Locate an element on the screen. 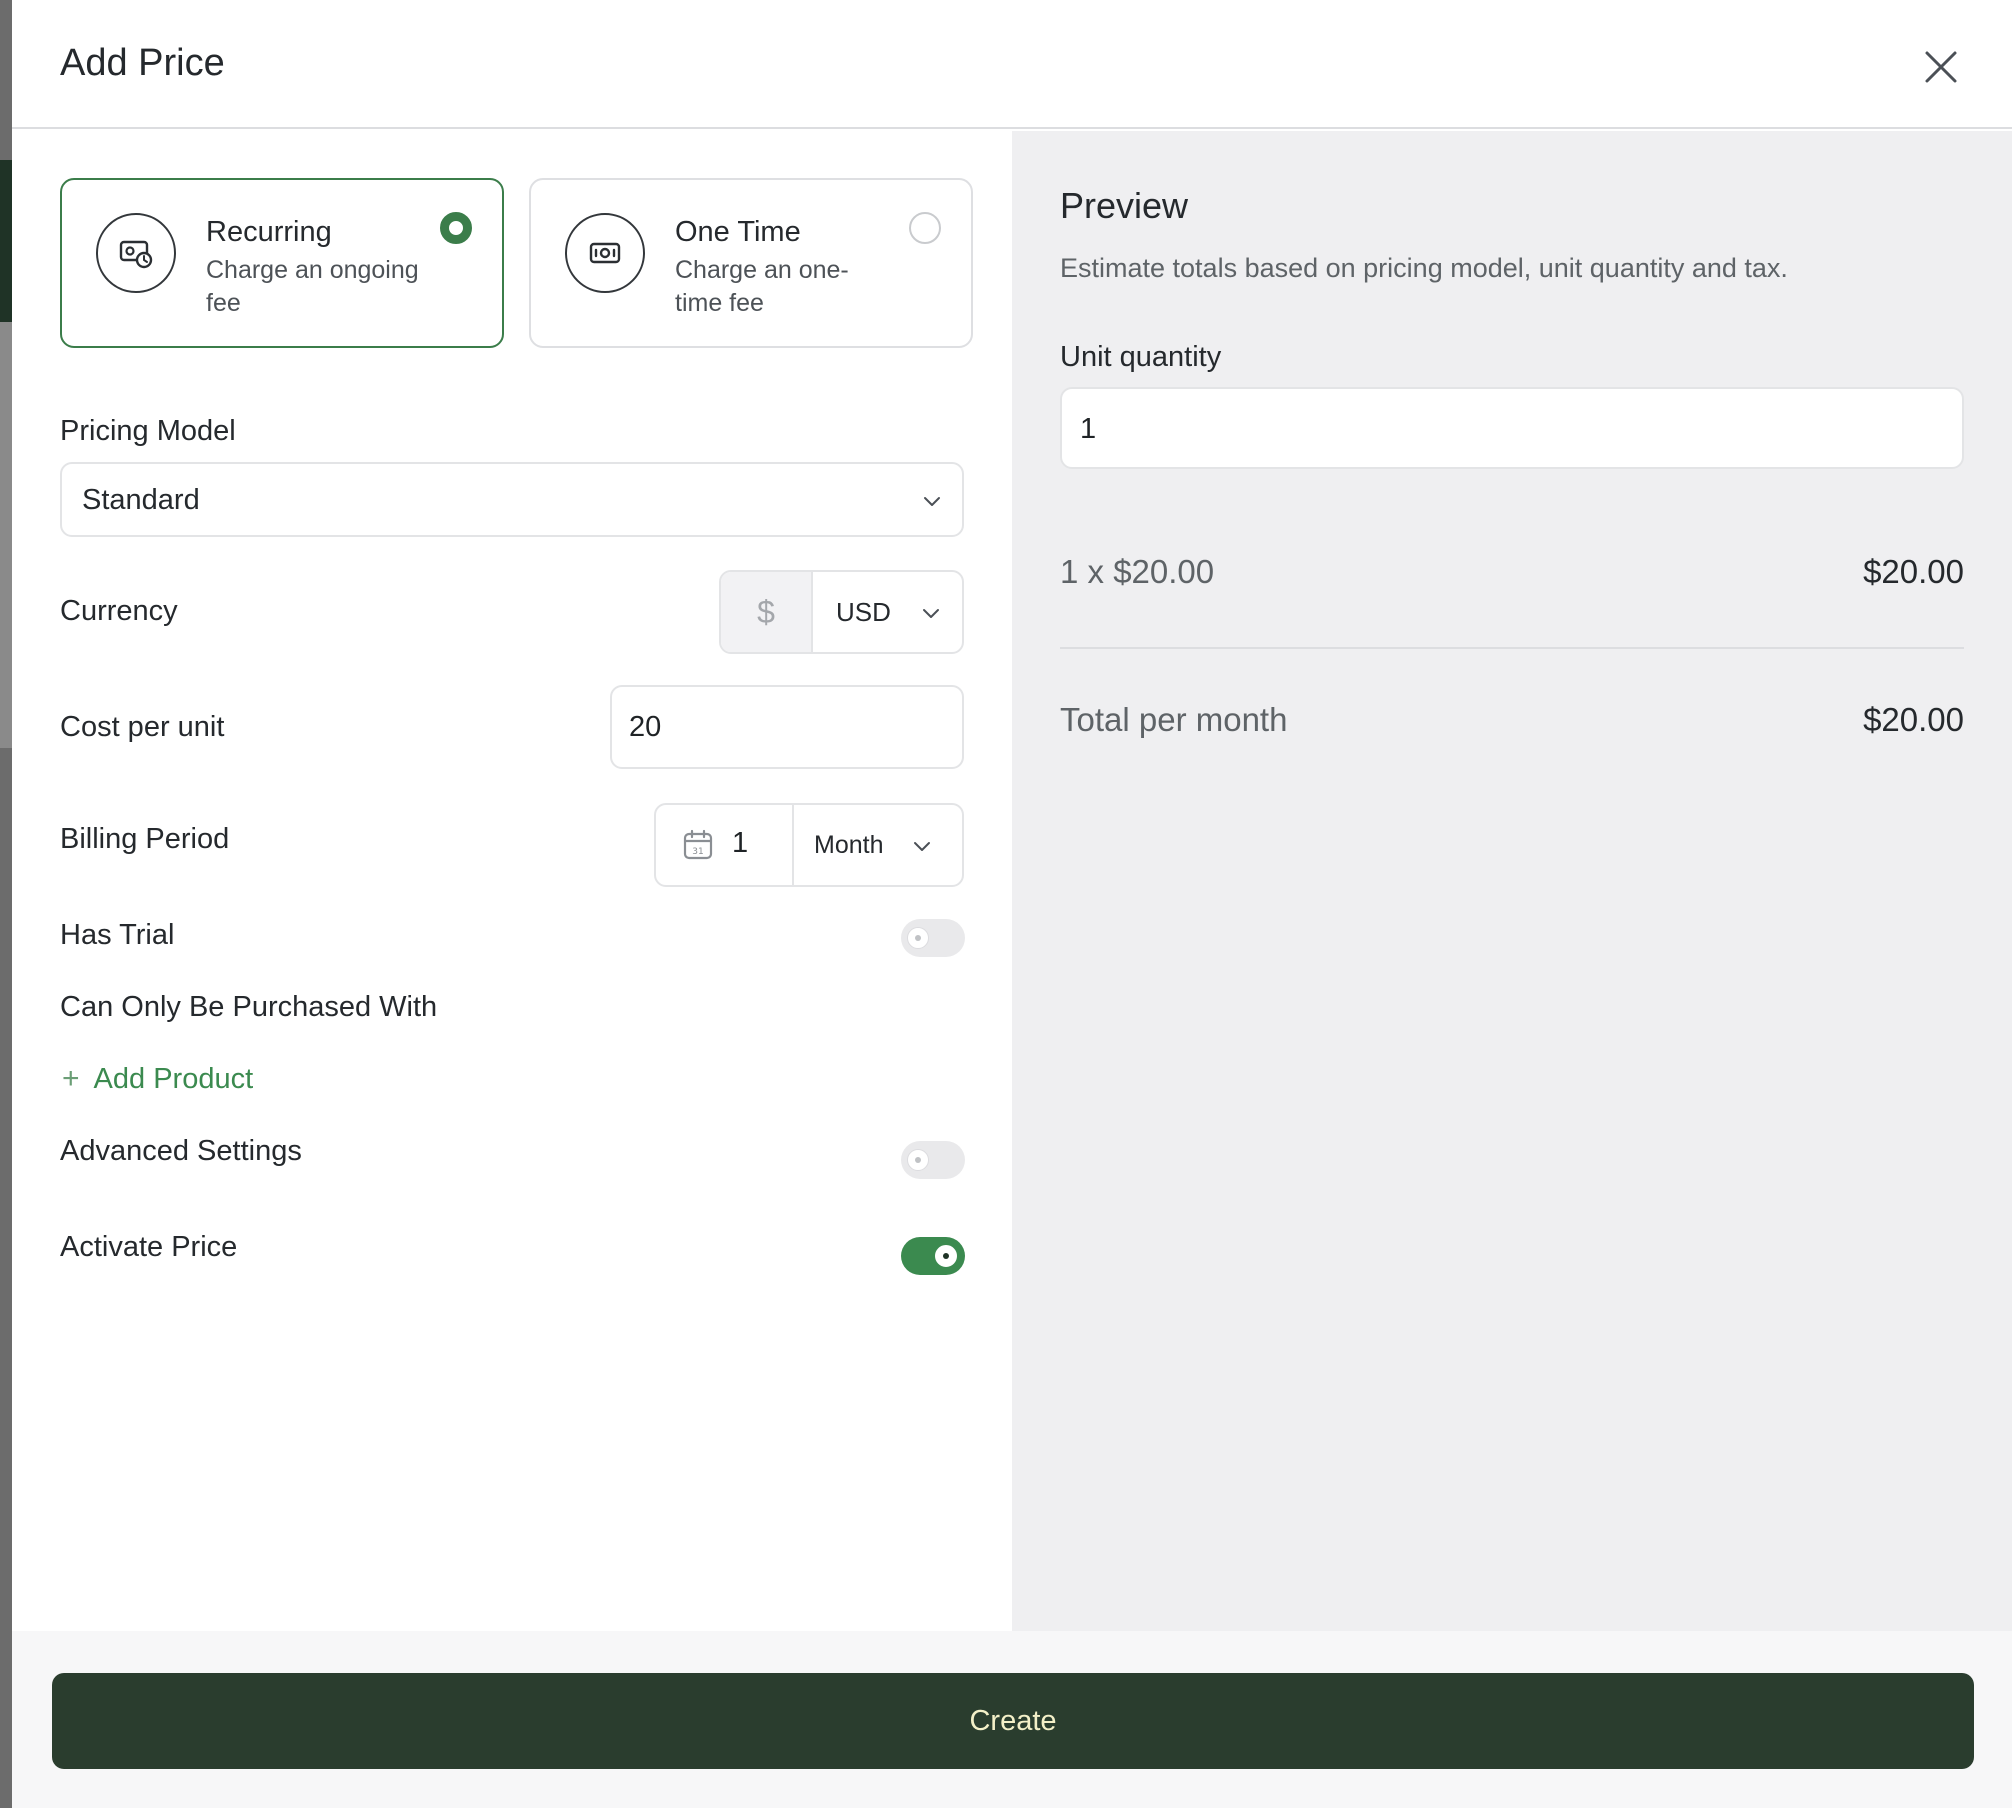 The height and width of the screenshot is (1808, 2012). pricing-model-label: Pricing Model is located at coordinates (148, 431).